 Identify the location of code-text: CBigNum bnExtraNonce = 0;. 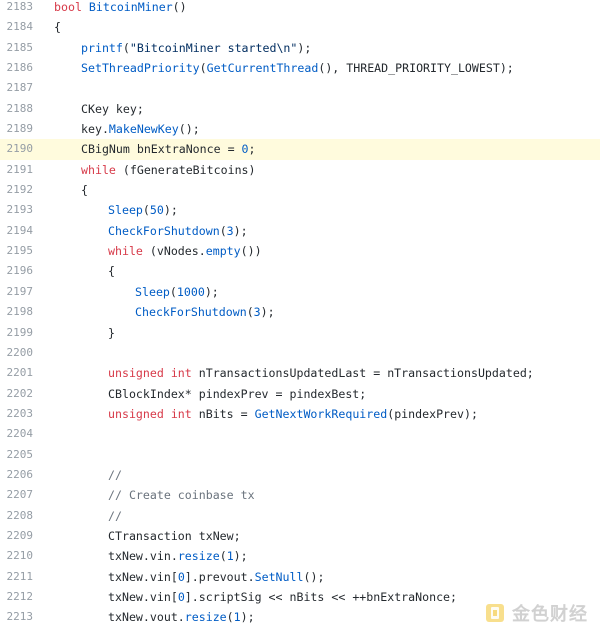
(168, 149).